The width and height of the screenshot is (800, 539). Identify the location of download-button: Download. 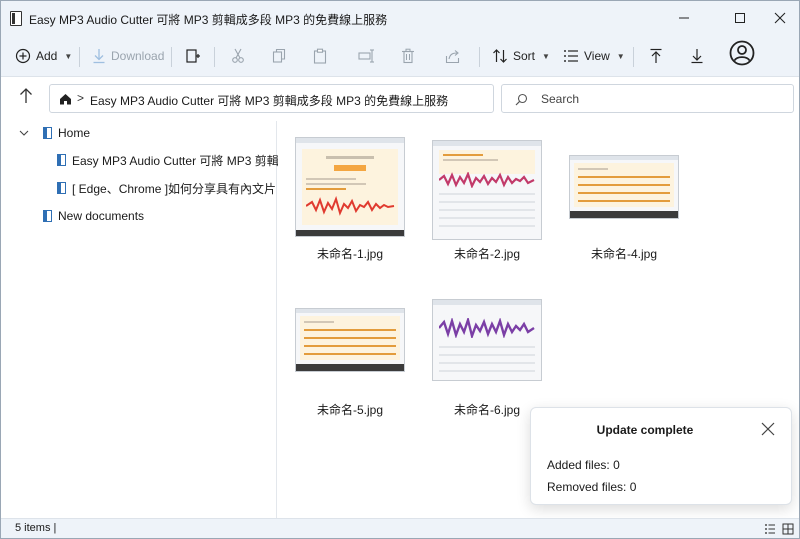
(128, 56).